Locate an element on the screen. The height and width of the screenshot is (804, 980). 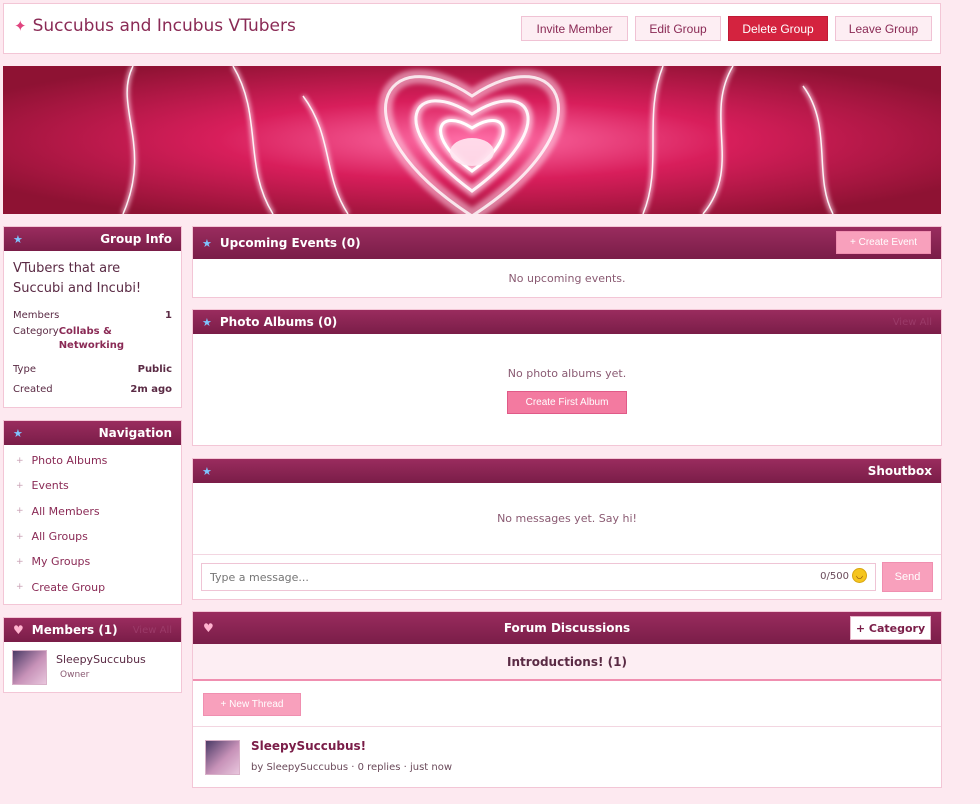
nav-item-label: Create Group is located at coordinates (68, 587).